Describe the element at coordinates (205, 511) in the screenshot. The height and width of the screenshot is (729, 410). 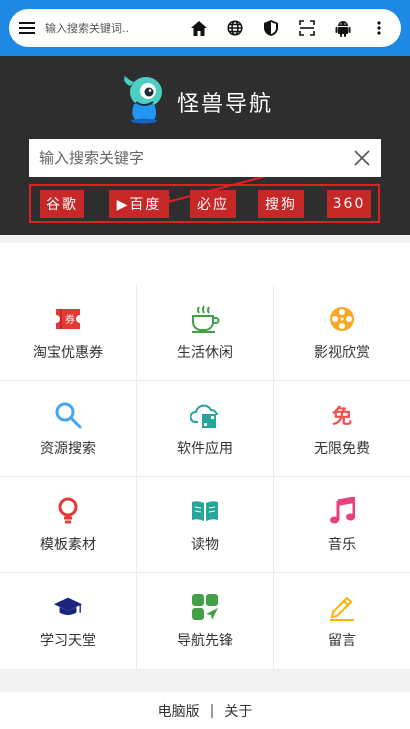
I see `book-icon` at that location.